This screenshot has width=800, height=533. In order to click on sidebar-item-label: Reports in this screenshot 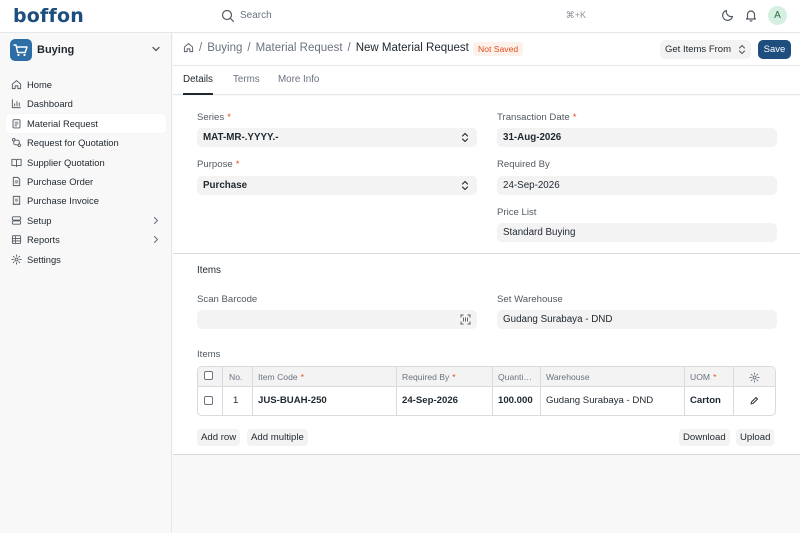, I will do `click(43, 240)`.